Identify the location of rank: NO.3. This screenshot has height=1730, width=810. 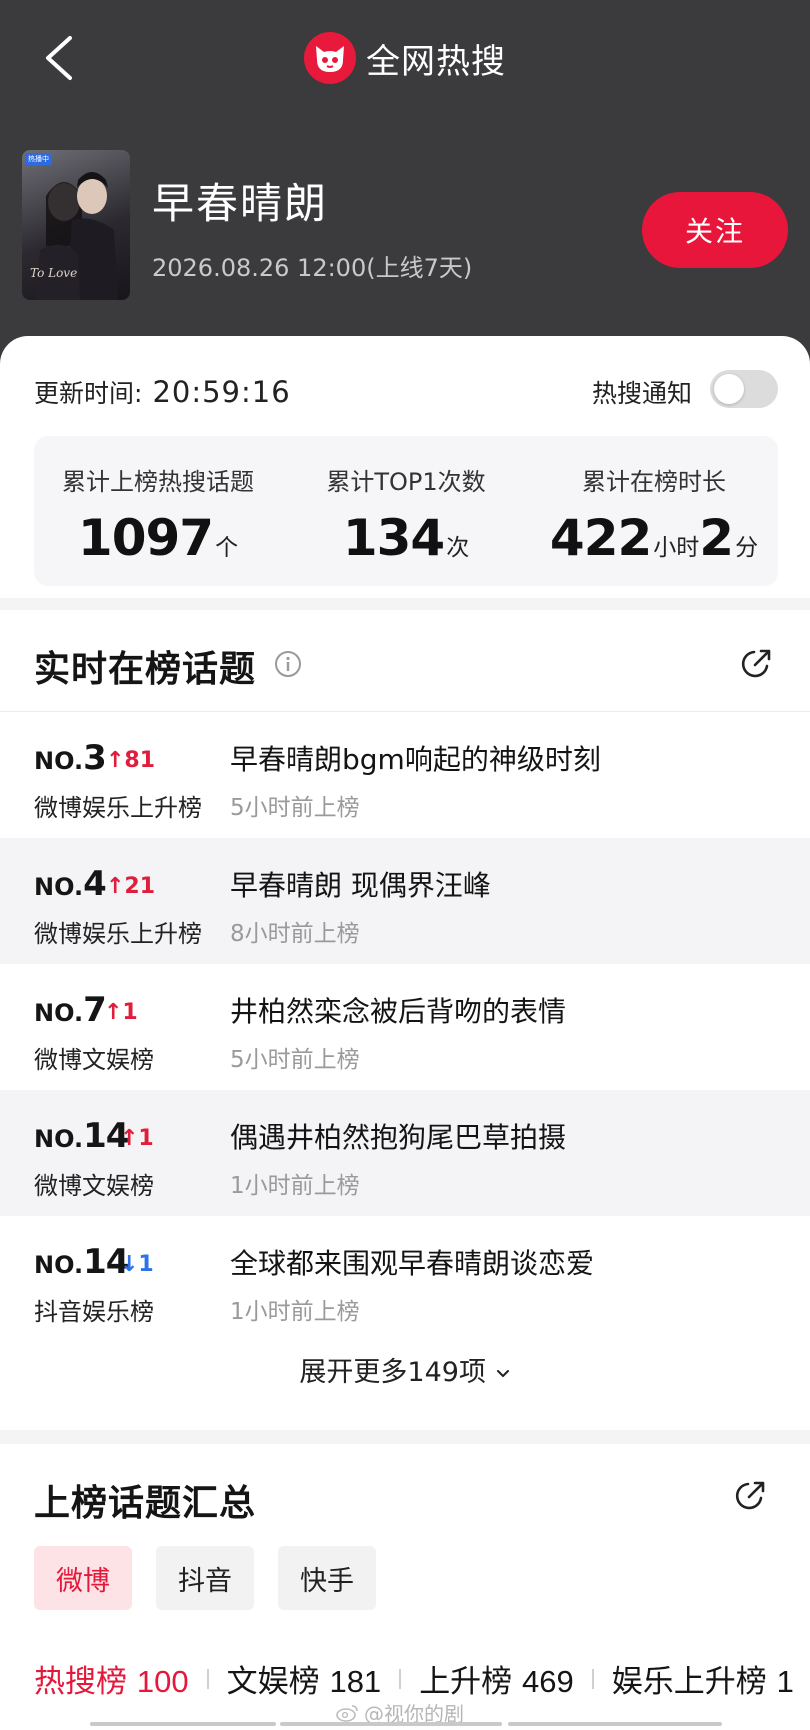
(70, 758).